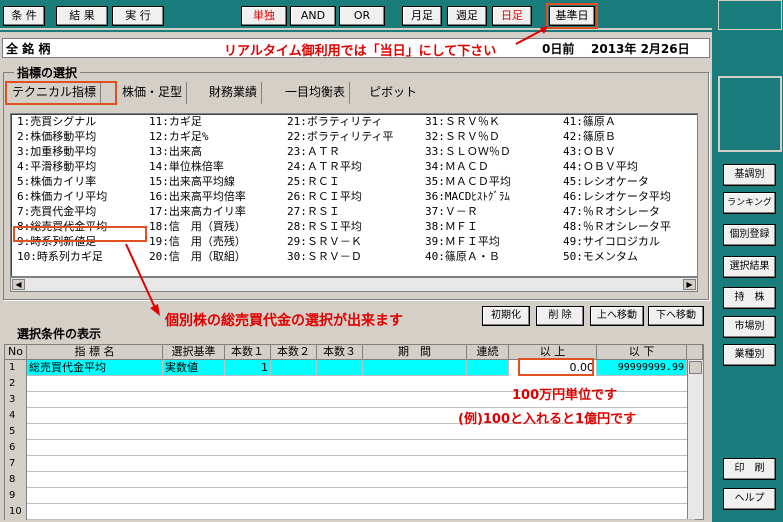  I want to click on list-item: 27:ＲＳＩ, so click(340, 211).